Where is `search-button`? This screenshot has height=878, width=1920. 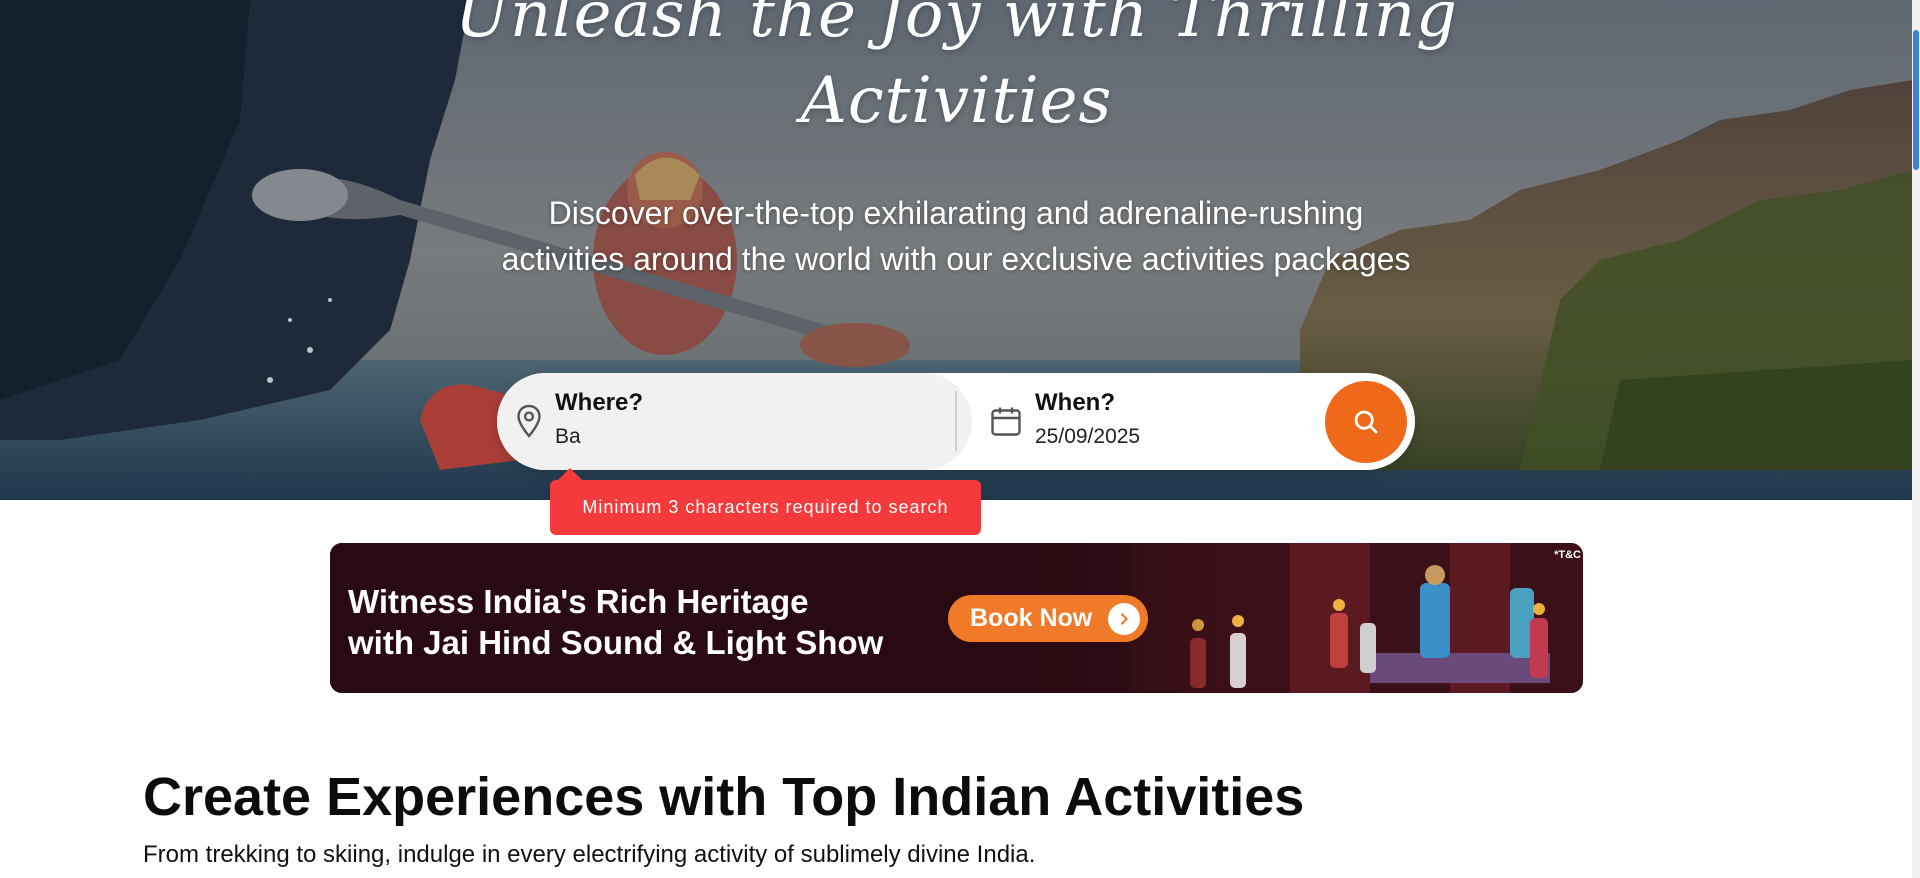
search-button is located at coordinates (1366, 422).